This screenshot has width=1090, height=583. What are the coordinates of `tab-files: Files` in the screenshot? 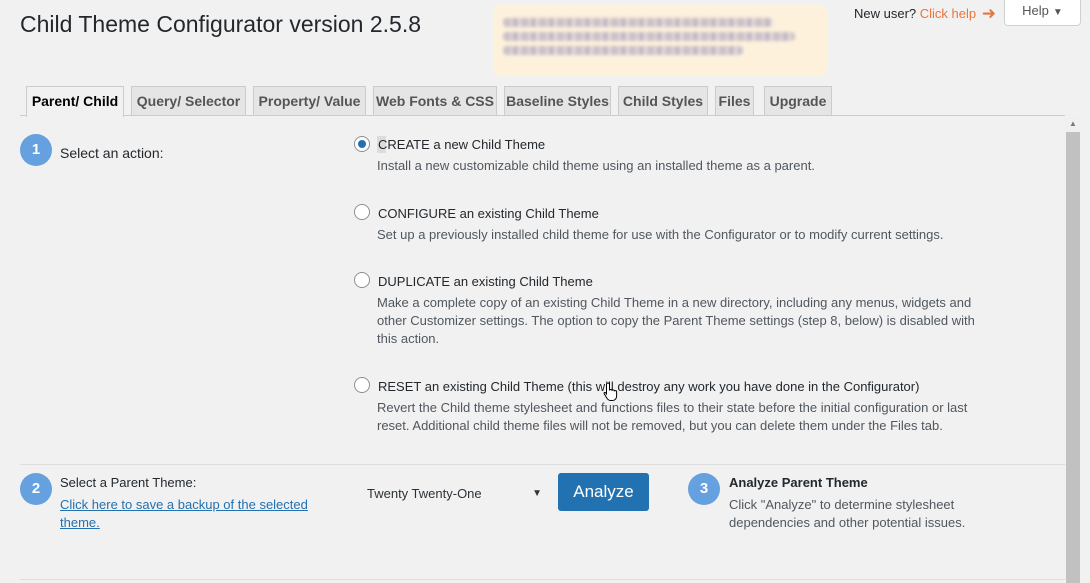 It's located at (734, 101).